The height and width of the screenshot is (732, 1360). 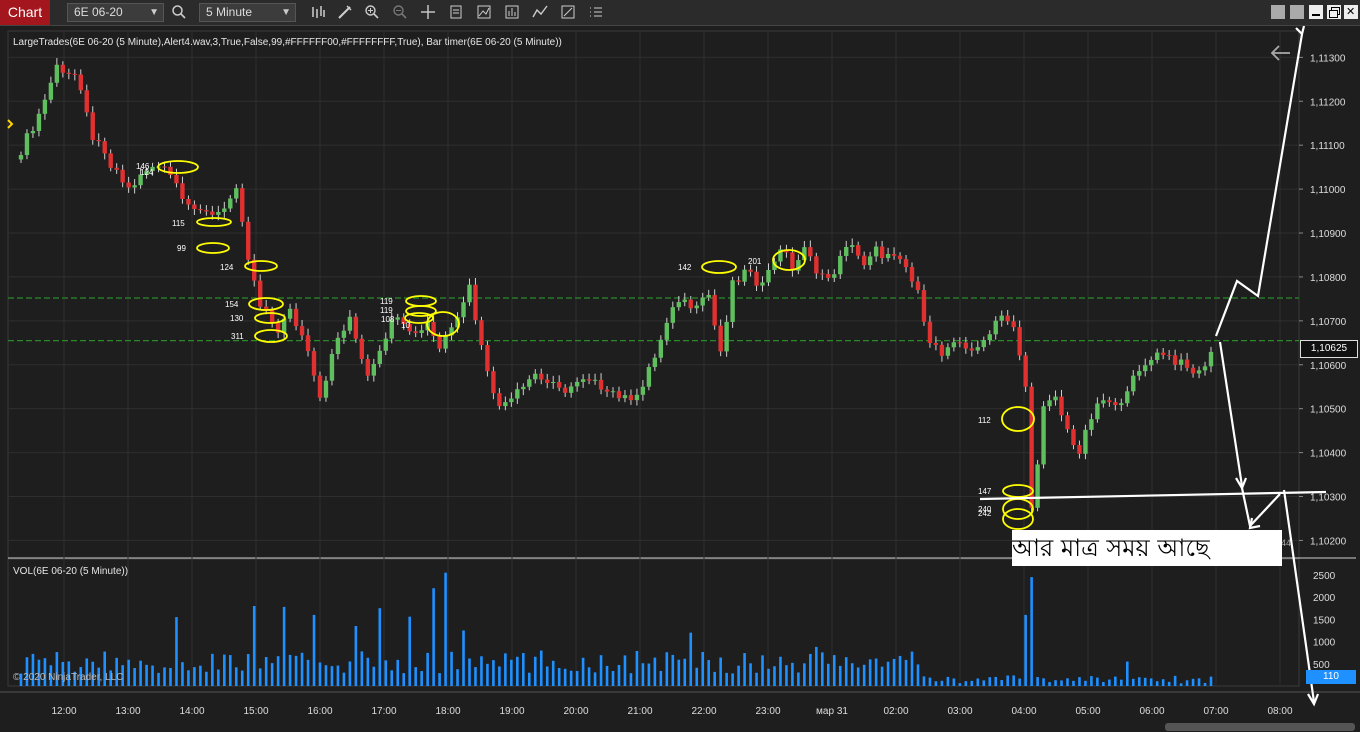 What do you see at coordinates (484, 13) in the screenshot?
I see `chart-style-icon` at bounding box center [484, 13].